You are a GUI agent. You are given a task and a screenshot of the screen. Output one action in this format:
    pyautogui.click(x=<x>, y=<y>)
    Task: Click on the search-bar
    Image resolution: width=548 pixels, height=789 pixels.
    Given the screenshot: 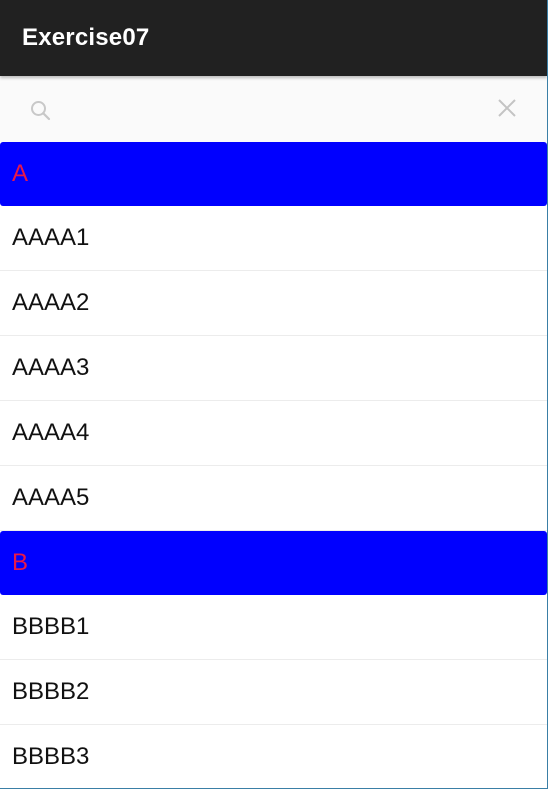 What is the action you would take?
    pyautogui.click(x=273, y=109)
    